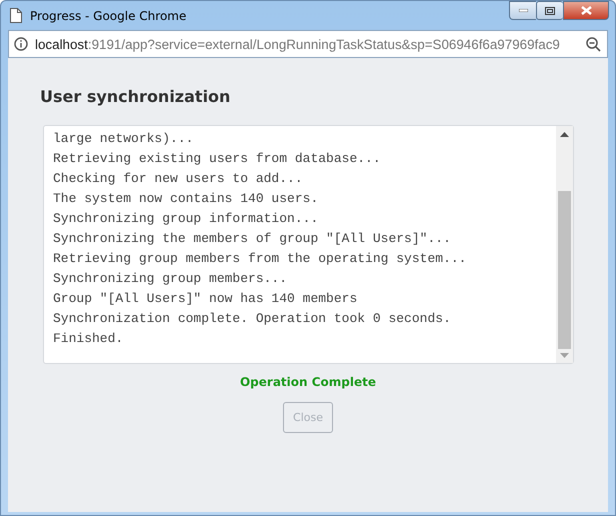 The image size is (616, 516). I want to click on log-line: Synchronization complete. Operation took 0 seconds., so click(252, 319).